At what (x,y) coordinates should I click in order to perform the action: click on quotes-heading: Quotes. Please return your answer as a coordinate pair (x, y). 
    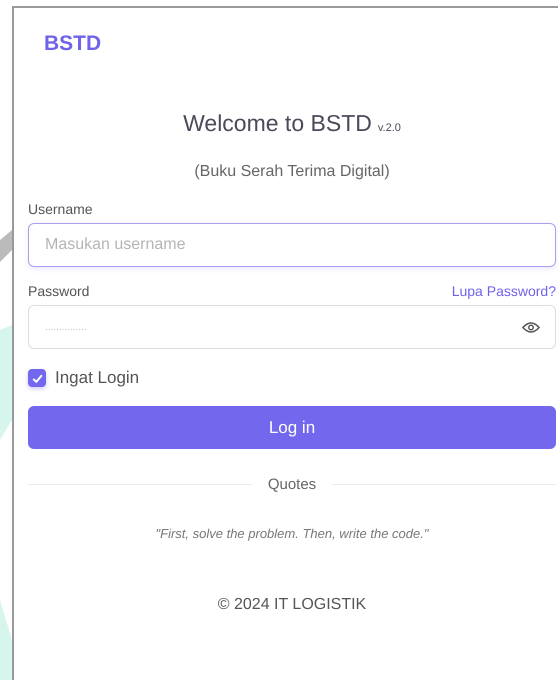
    Looking at the image, I should click on (292, 484).